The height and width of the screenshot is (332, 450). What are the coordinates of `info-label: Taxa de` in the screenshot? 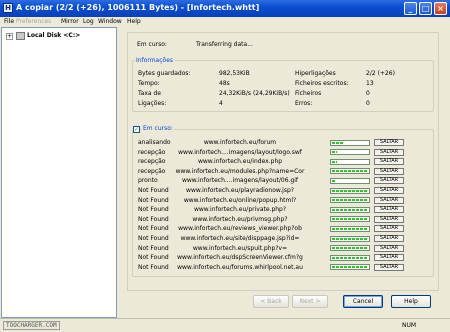 It's located at (149, 93).